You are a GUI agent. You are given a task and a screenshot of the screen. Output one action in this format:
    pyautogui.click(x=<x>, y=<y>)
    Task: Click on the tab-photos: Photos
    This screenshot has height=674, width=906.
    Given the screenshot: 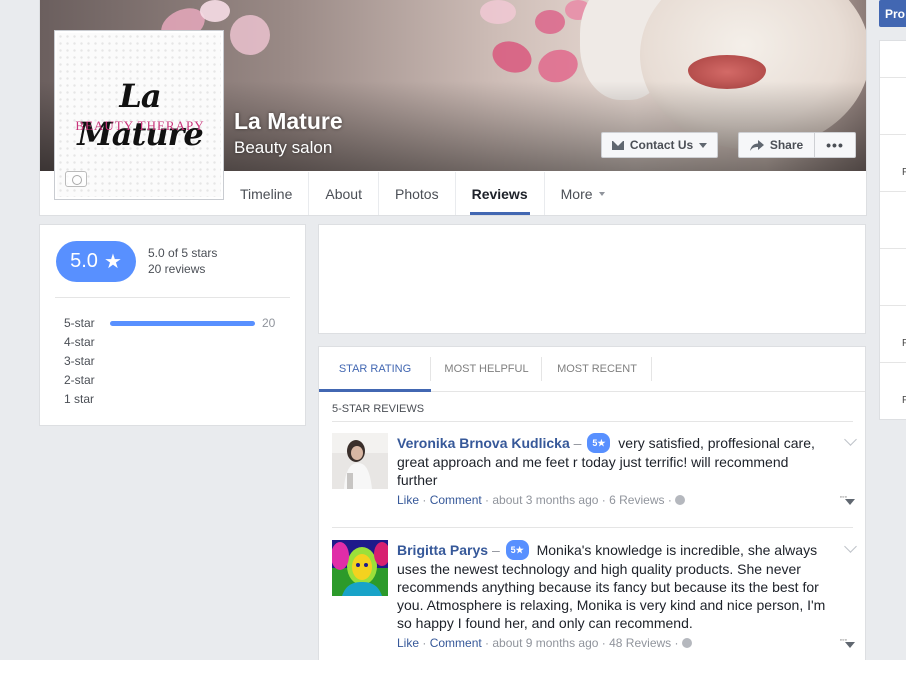 What is the action you would take?
    pyautogui.click(x=417, y=193)
    